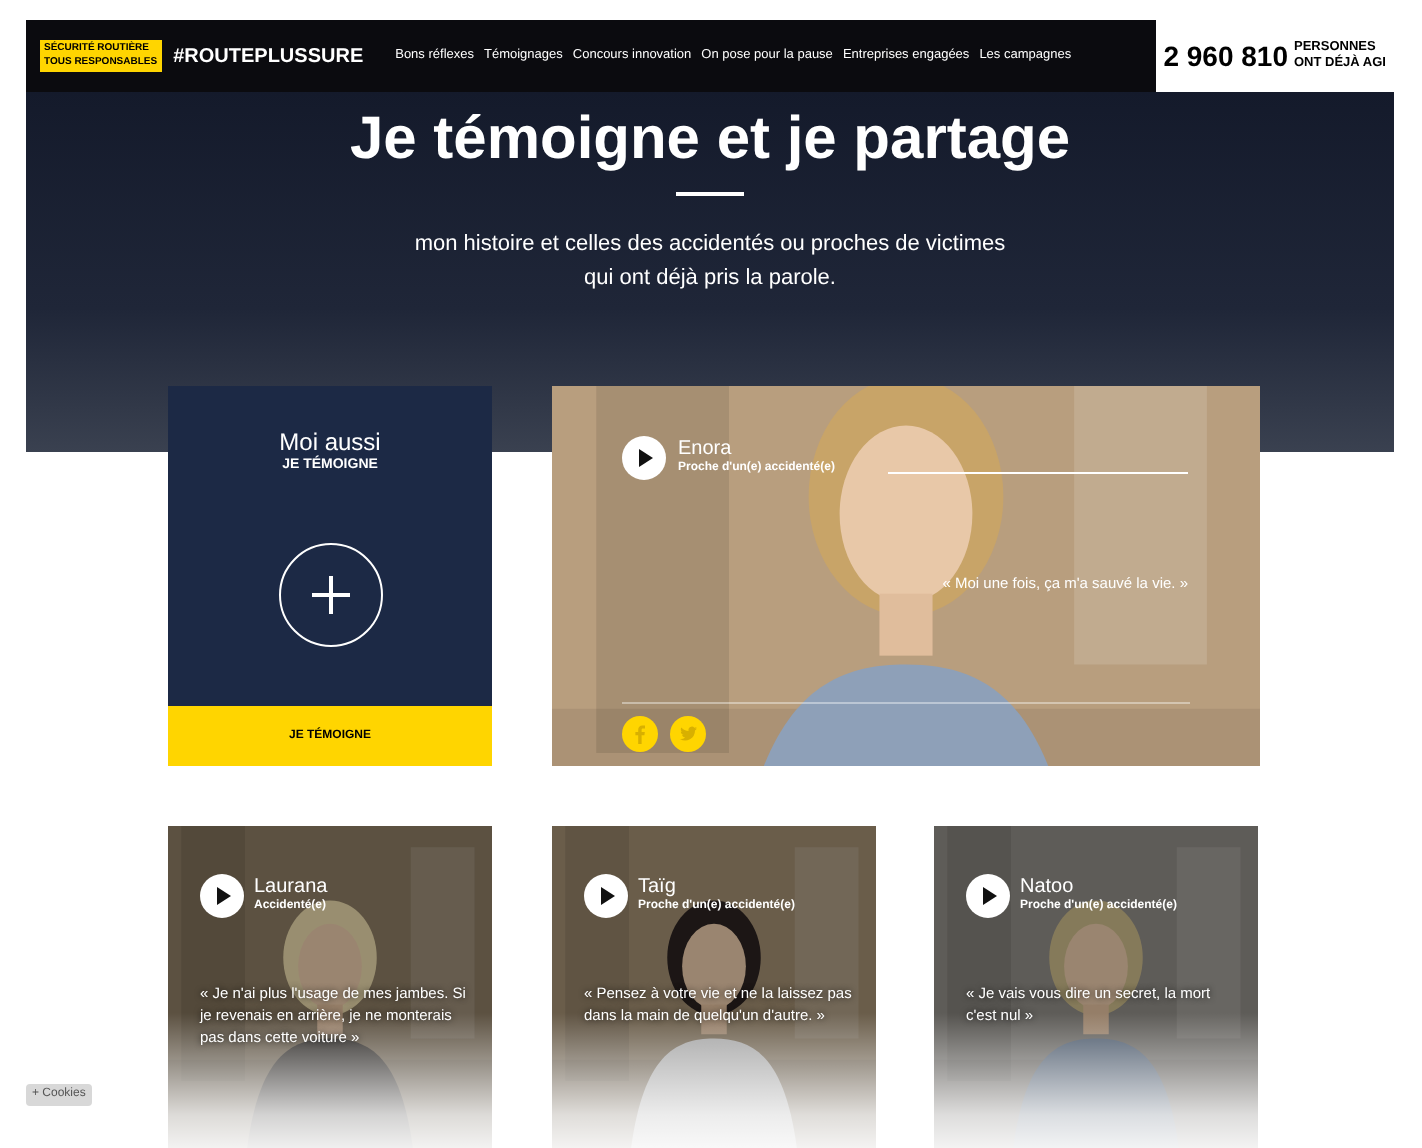  I want to click on join-title: Moi aussi, so click(330, 442).